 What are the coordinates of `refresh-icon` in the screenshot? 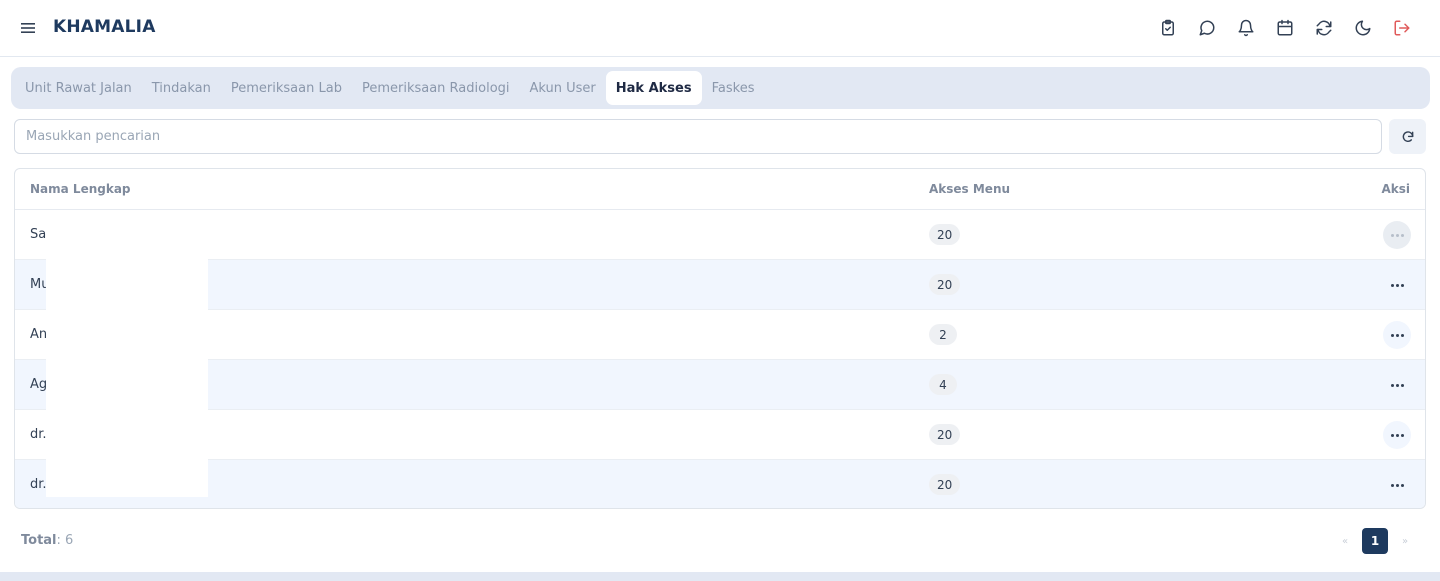 It's located at (1407, 136).